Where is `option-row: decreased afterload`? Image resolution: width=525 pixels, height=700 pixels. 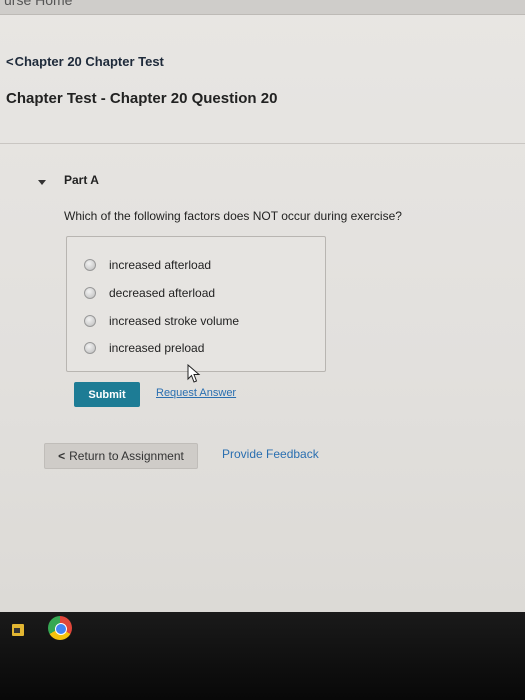
option-row: decreased afterload is located at coordinates (149, 293).